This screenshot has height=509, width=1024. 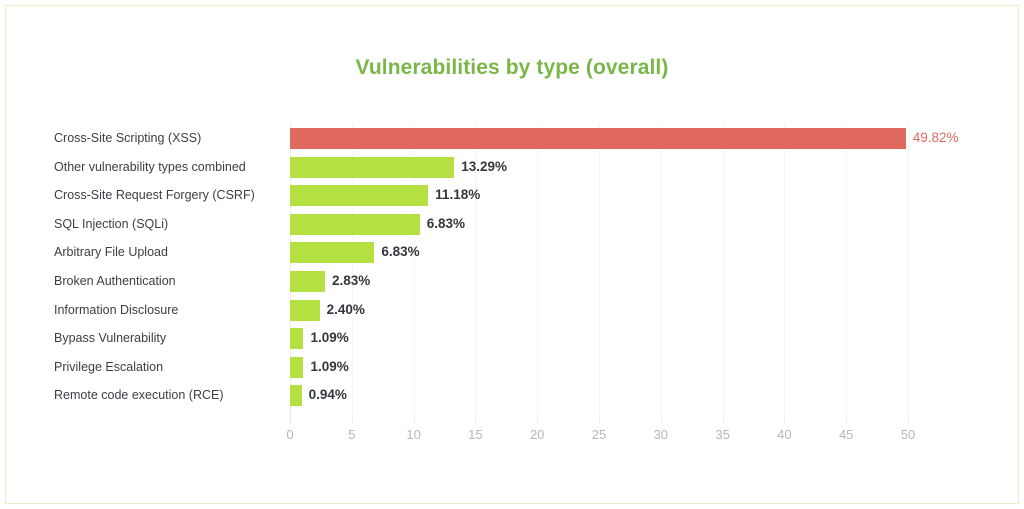 I want to click on x-axis-tick-label: 5, so click(x=352, y=434).